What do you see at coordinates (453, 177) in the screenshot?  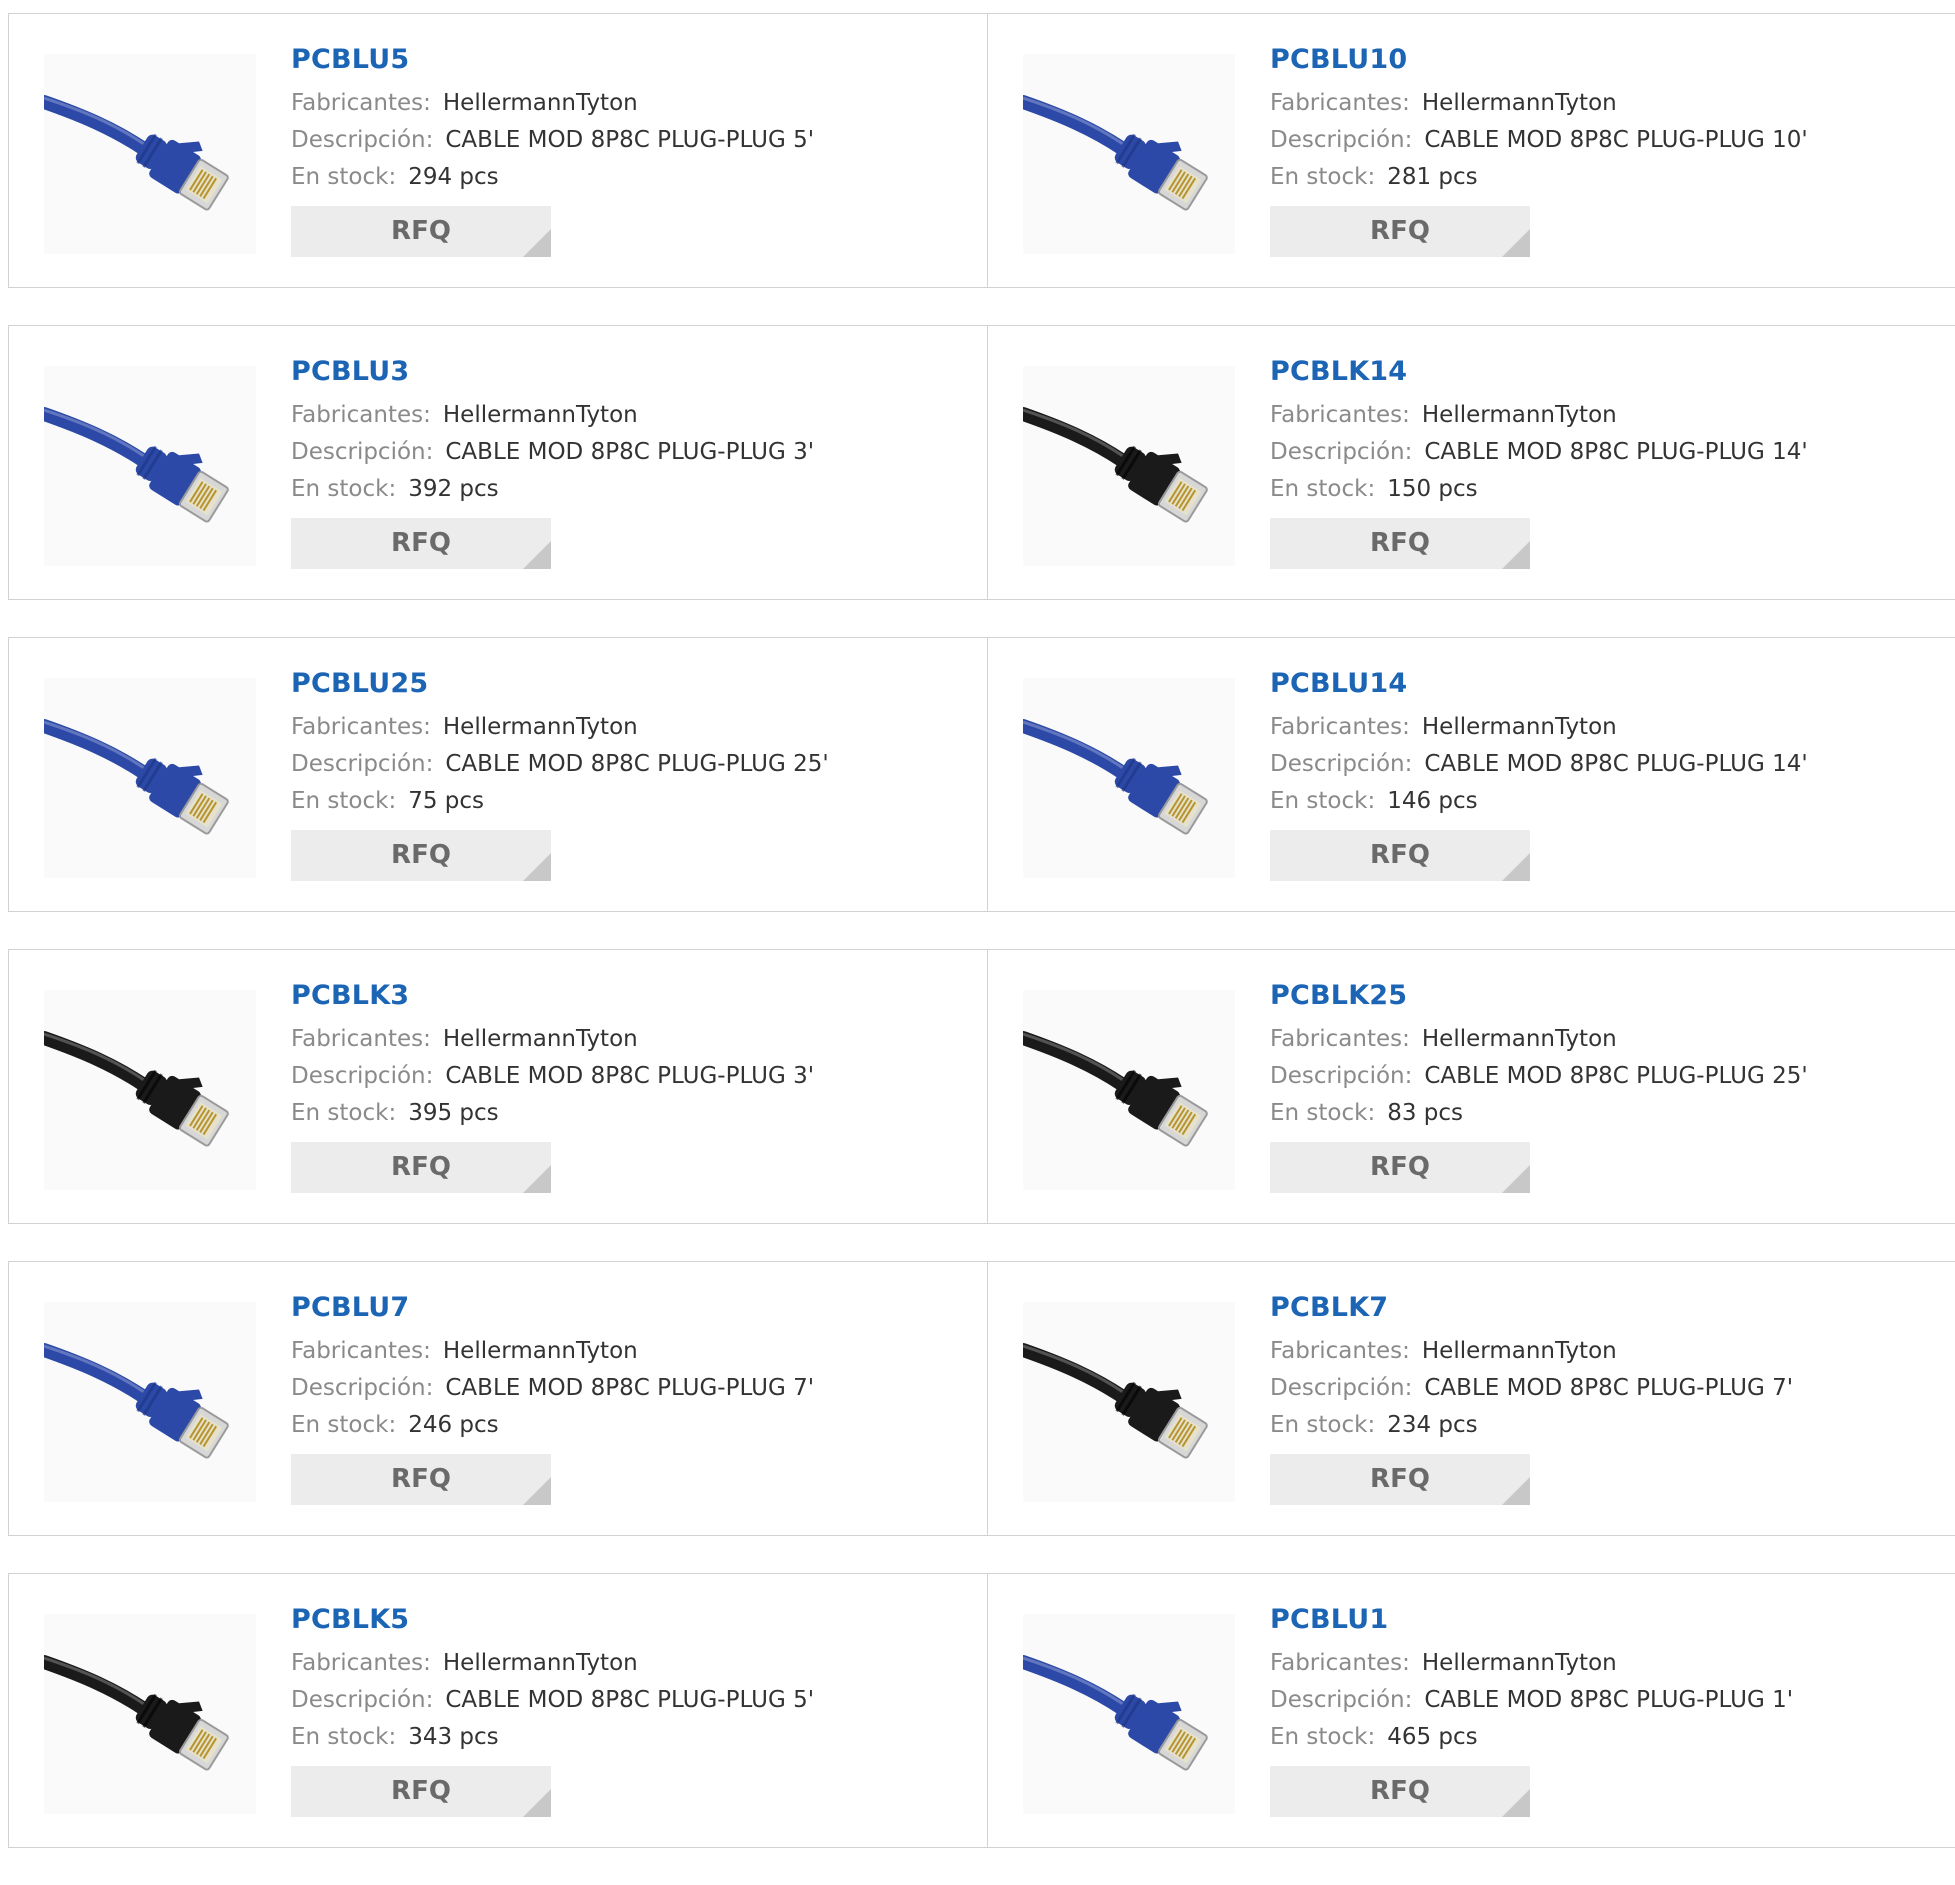 I see `stock-value: 294 pcs` at bounding box center [453, 177].